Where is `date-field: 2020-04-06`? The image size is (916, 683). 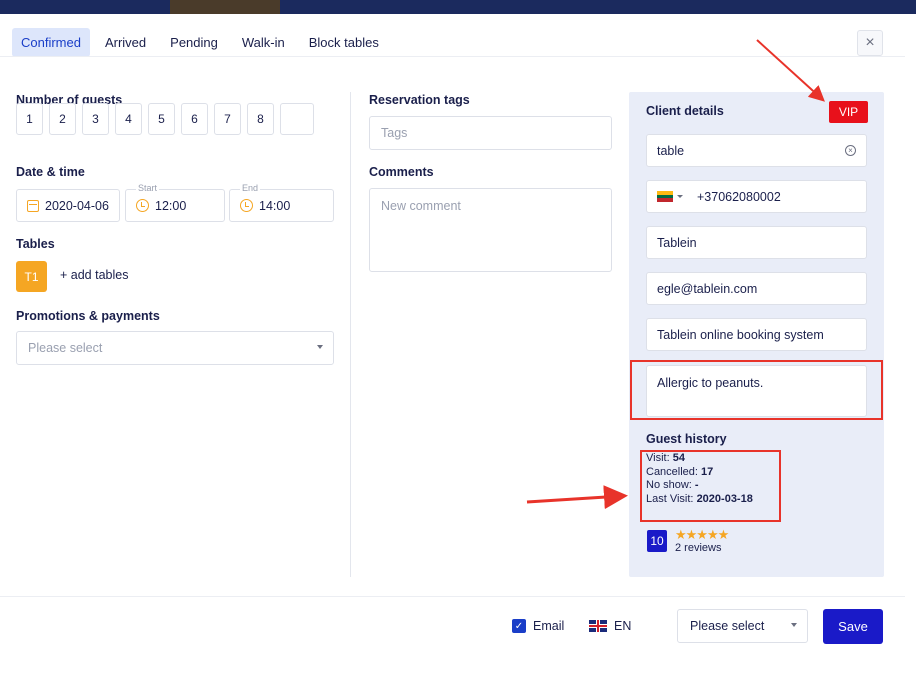
date-field: 2020-04-06 is located at coordinates (68, 205).